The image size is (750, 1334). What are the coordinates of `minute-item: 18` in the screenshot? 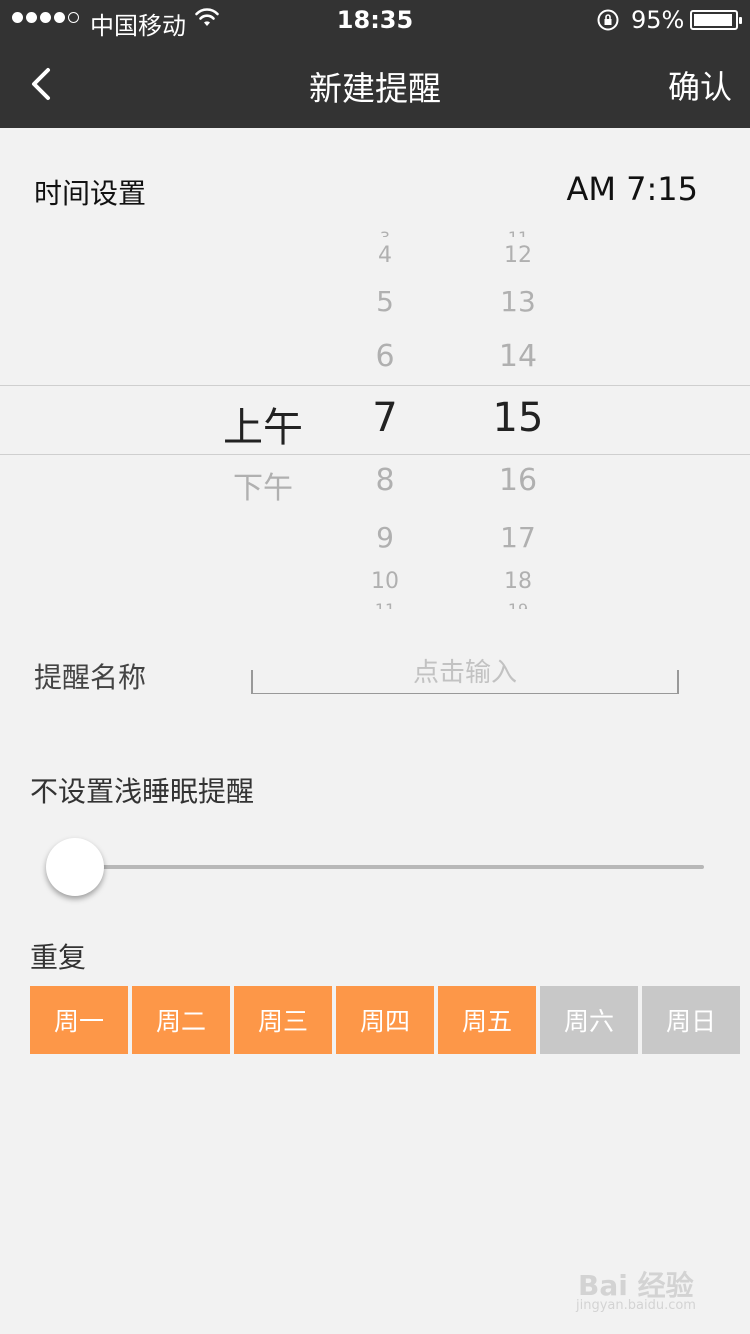 It's located at (518, 581).